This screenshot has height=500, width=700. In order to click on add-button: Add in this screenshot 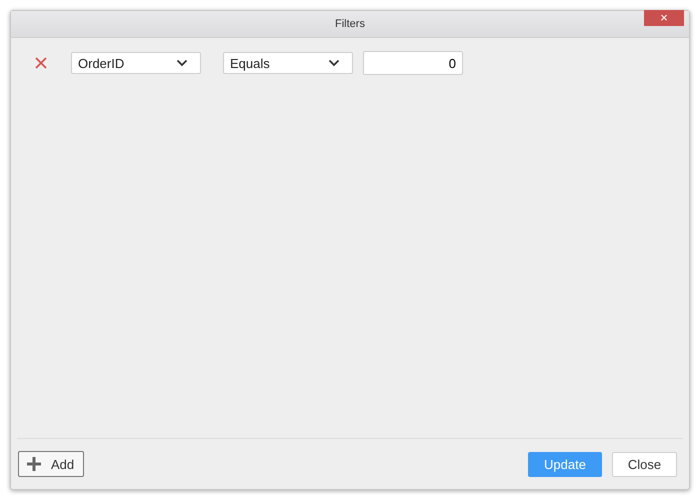, I will do `click(51, 464)`.